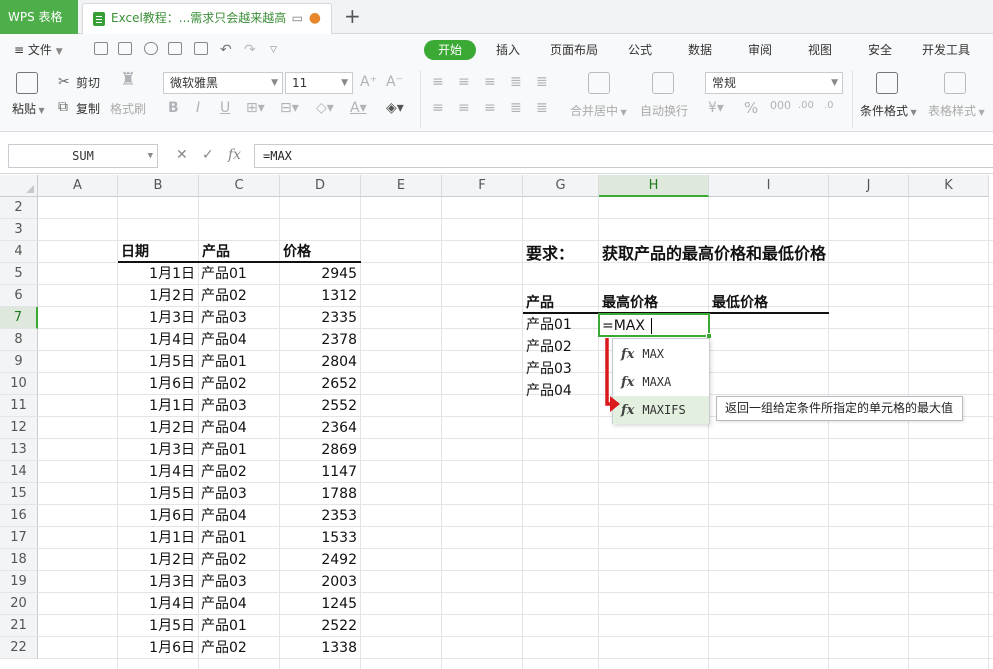 The image size is (993, 669). What do you see at coordinates (599, 83) in the screenshot?
I see `merge-center-icon` at bounding box center [599, 83].